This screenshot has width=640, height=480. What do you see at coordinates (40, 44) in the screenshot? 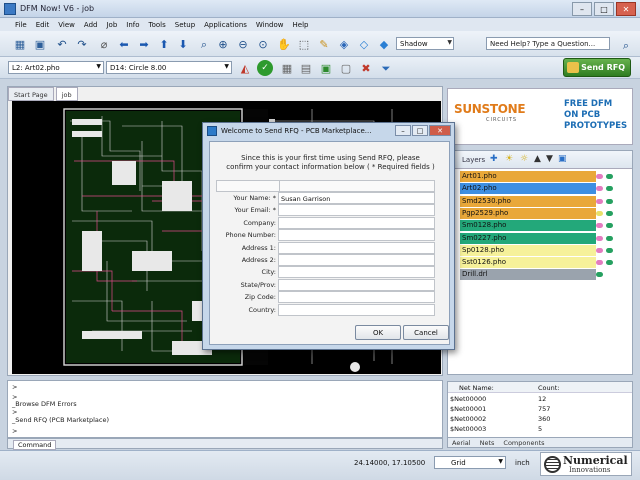
I see `save-icon: ▣` at bounding box center [40, 44].